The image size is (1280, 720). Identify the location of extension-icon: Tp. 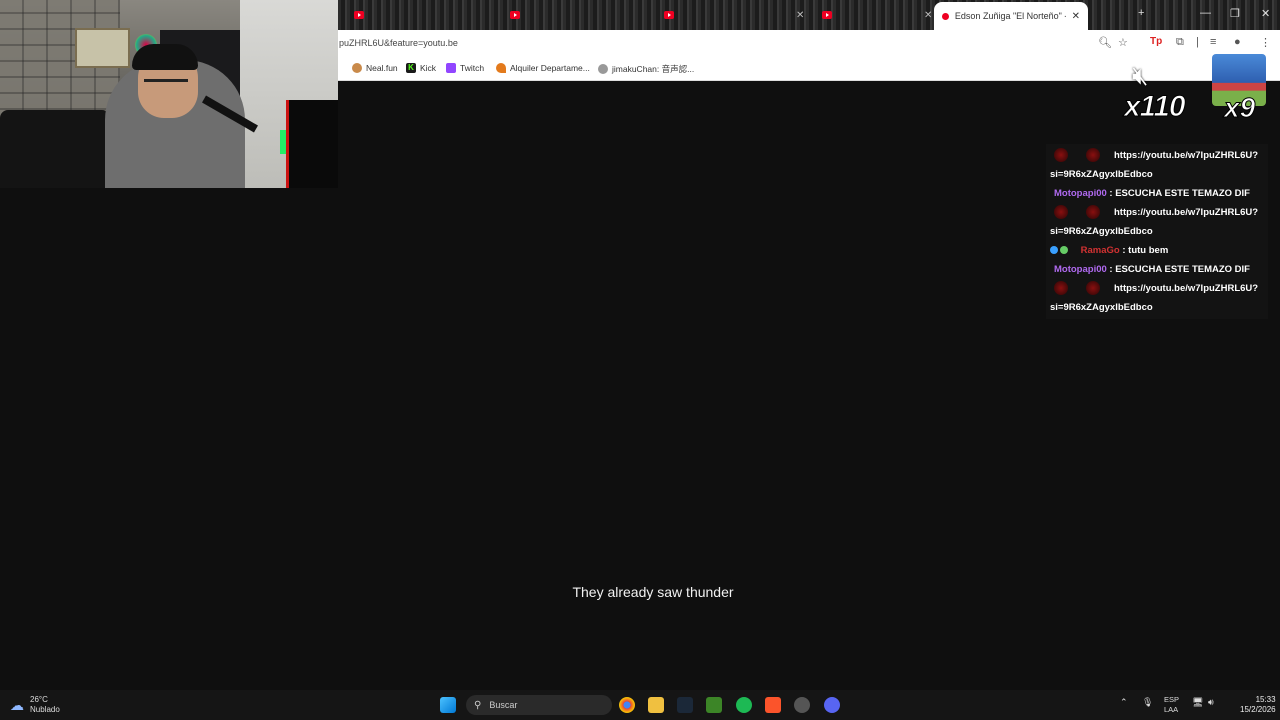
(1156, 41).